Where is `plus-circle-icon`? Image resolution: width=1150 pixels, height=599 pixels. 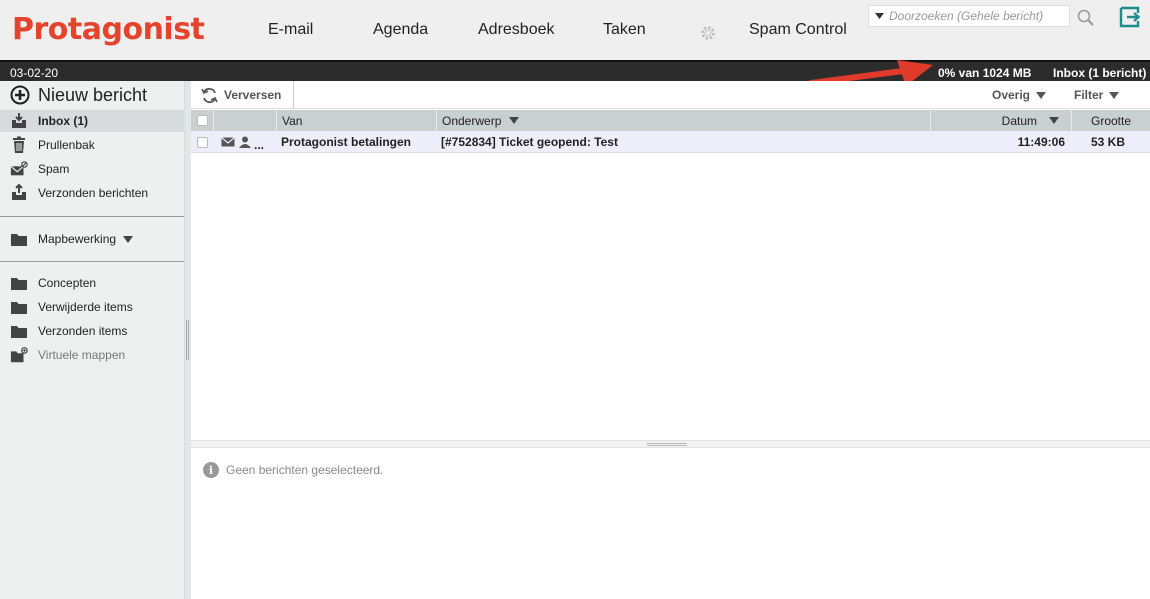 plus-circle-icon is located at coordinates (20, 95).